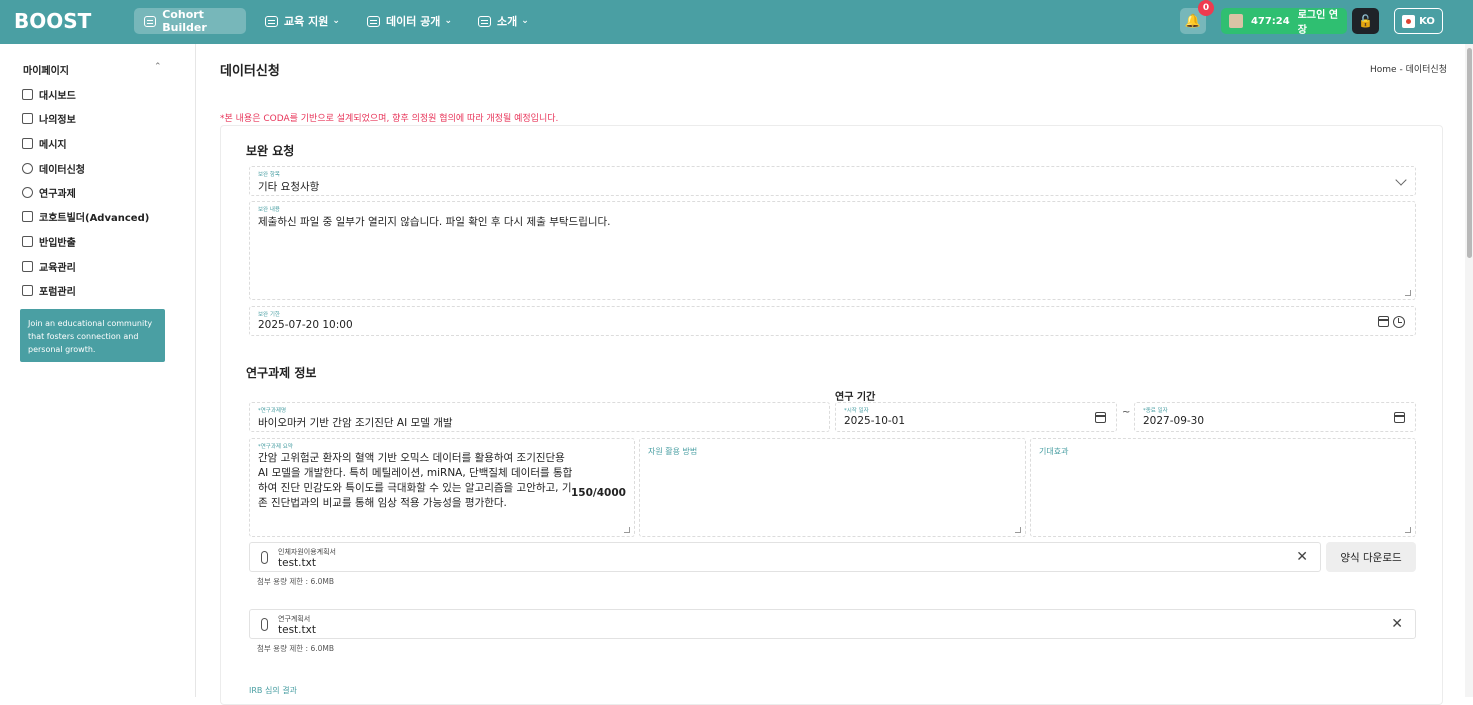  I want to click on sidebar-item-my-info: 나의정보, so click(49, 118).